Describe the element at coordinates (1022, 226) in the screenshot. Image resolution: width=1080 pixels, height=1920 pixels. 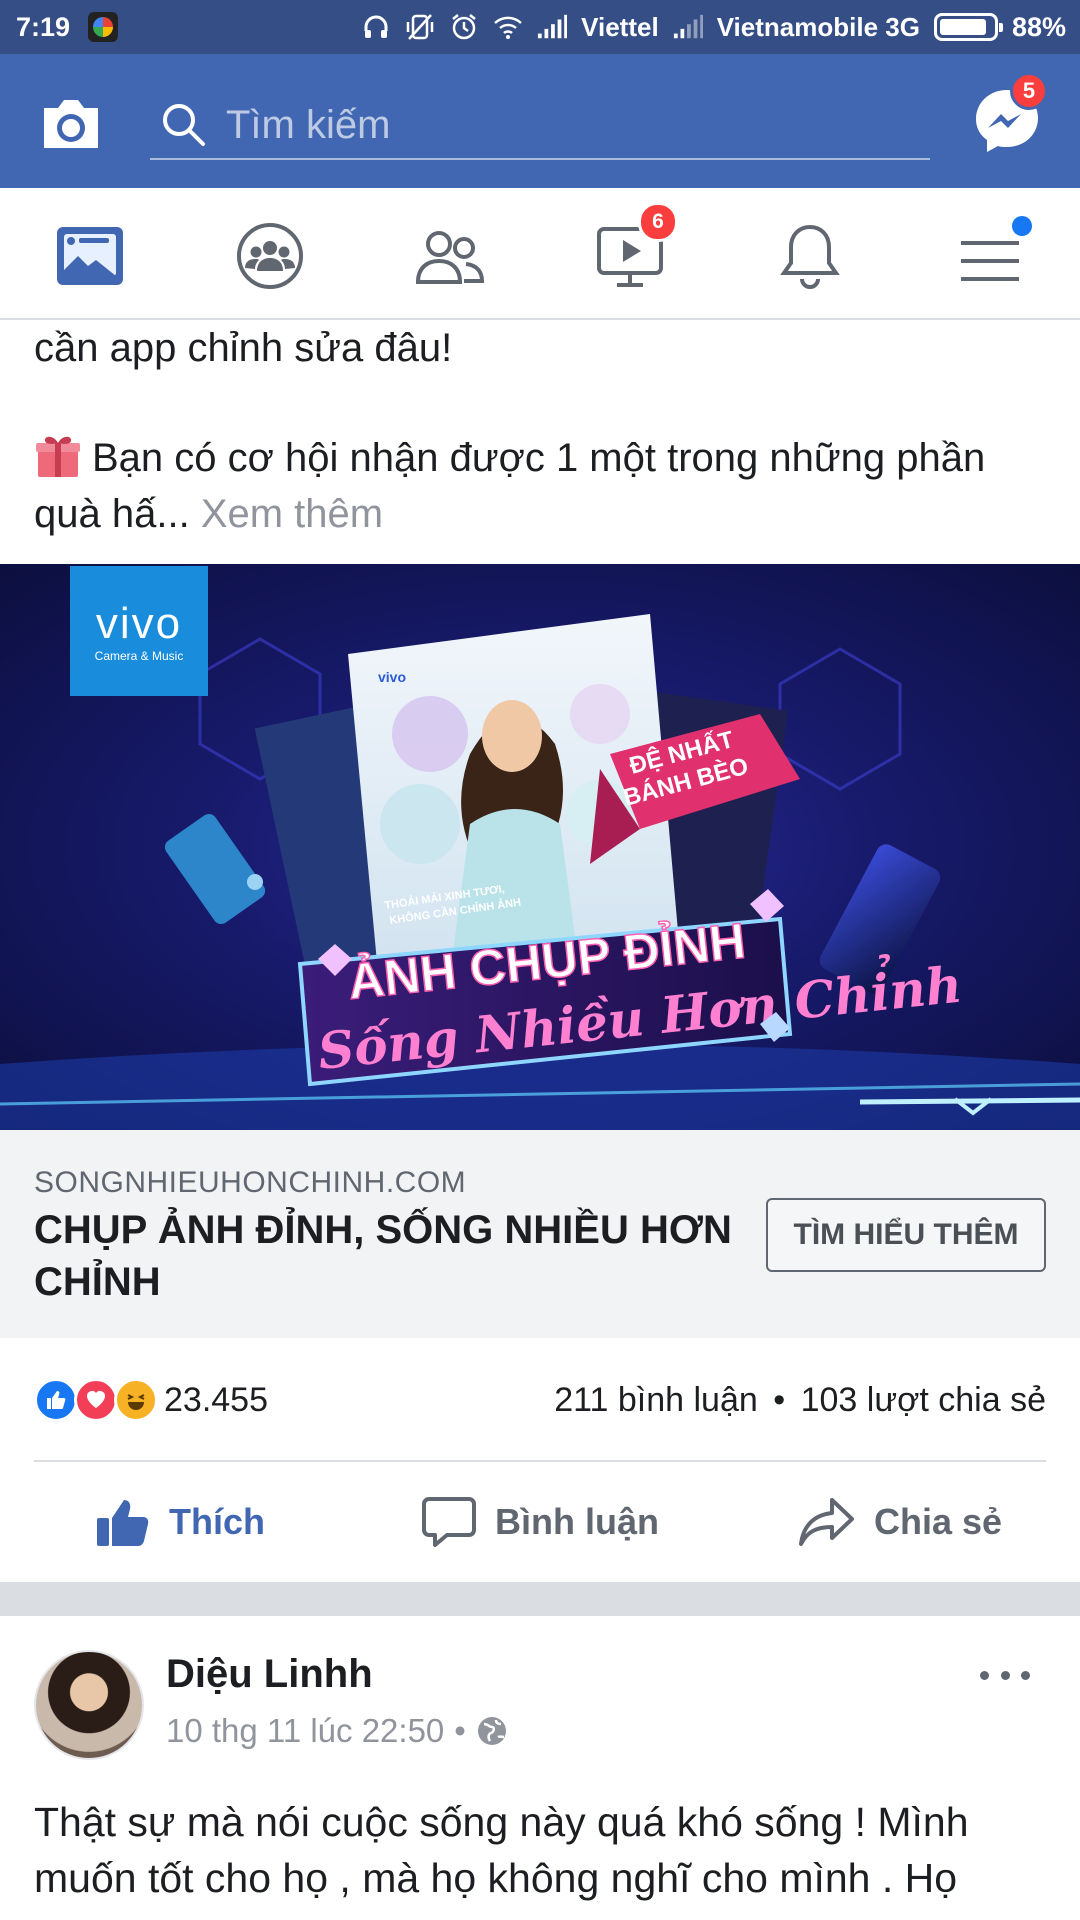
I see `menu-notification-dot` at that location.